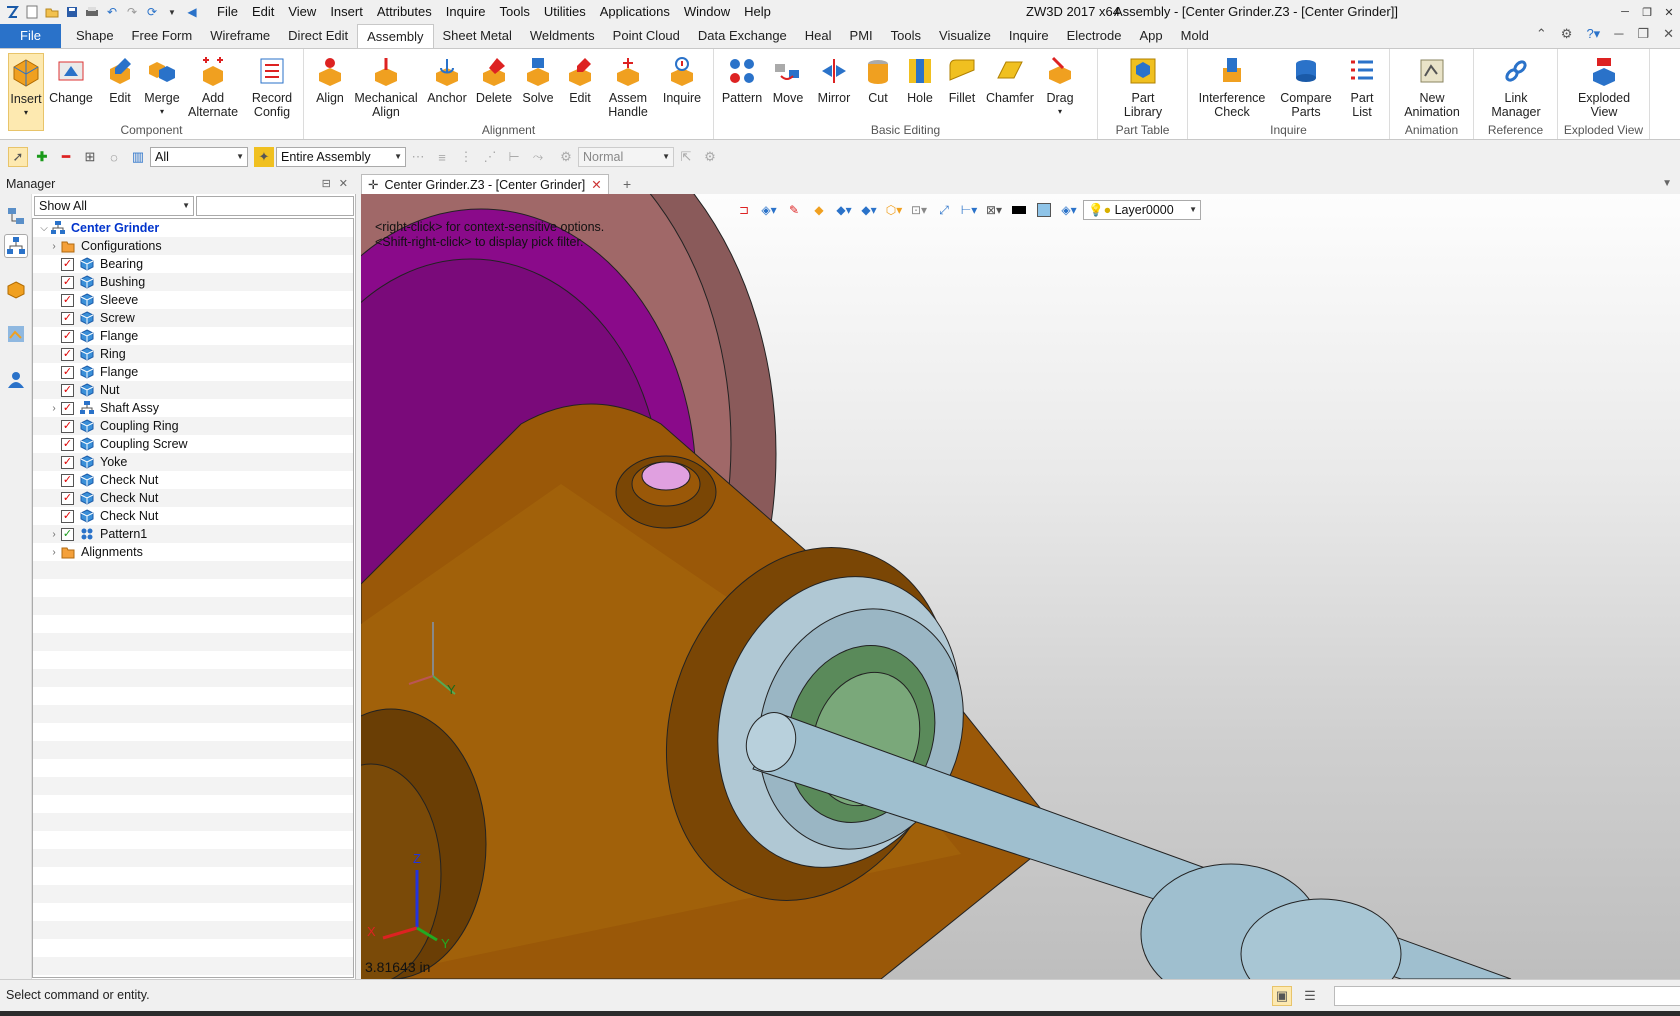 This screenshot has height=1016, width=1680. Describe the element at coordinates (566, 157) in the screenshot. I see `mode-icon: ⚙` at that location.